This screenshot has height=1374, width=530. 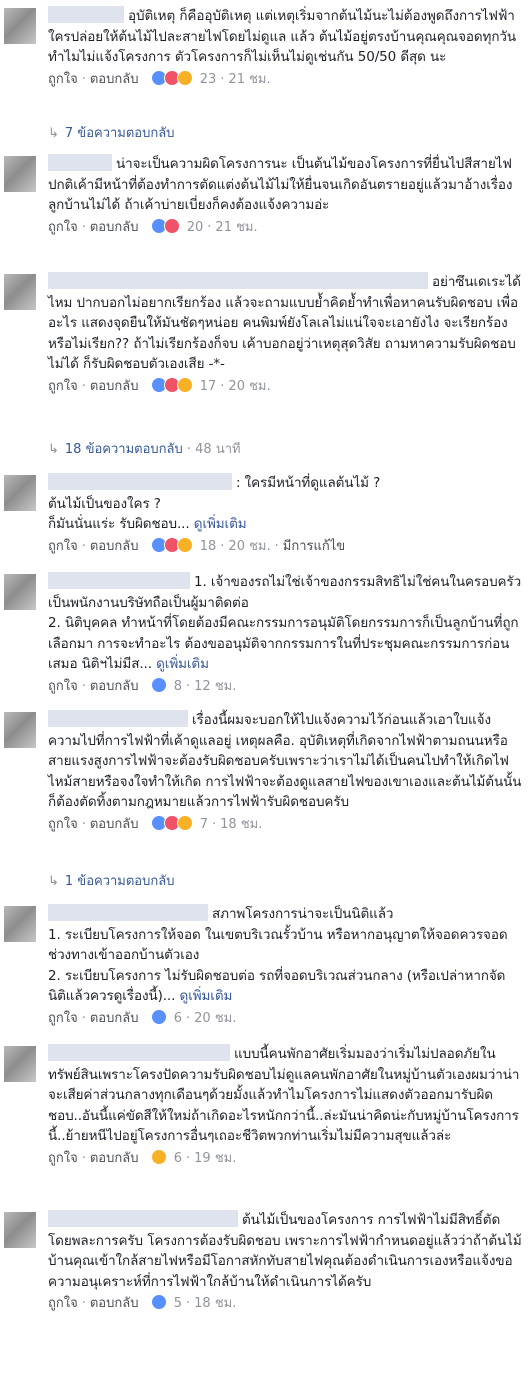 I want to click on comment-actions: ถูกใจ · ตอบกลับ 5 · 18 ชม., so click(x=285, y=1304).